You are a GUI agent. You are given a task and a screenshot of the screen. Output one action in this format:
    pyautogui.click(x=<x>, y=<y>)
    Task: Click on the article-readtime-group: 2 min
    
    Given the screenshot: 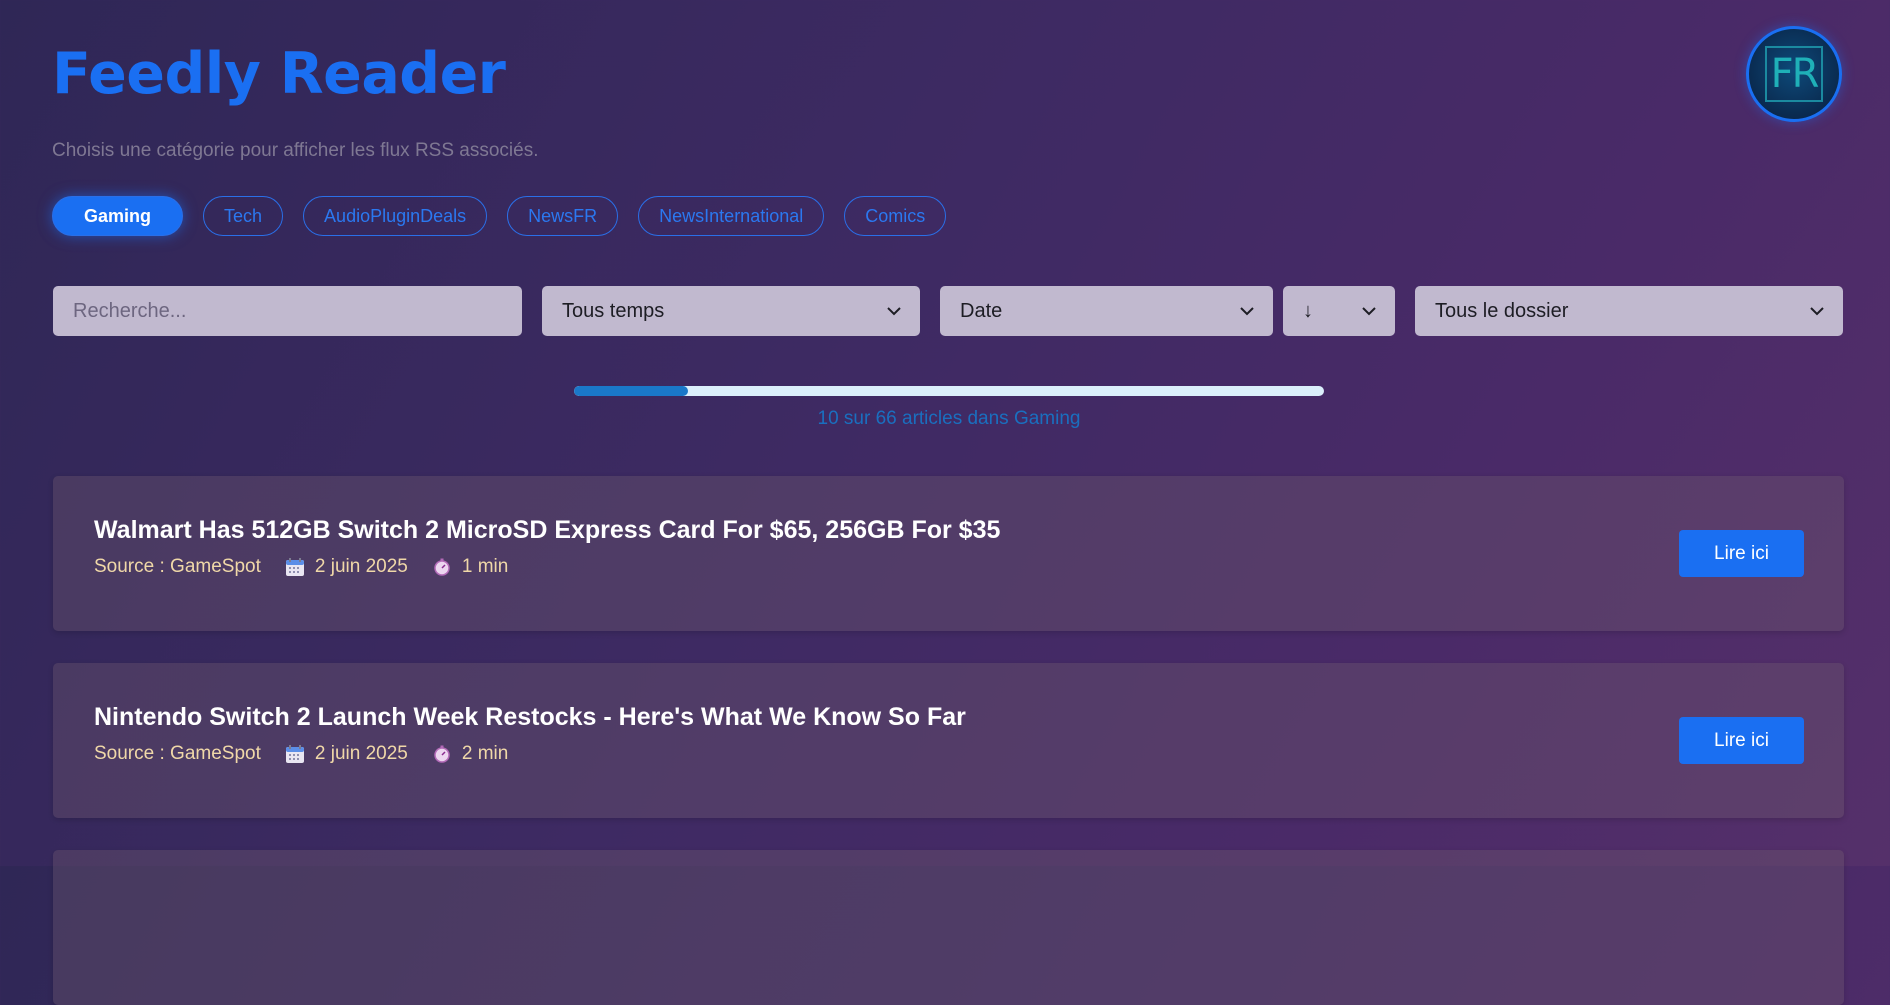 What is the action you would take?
    pyautogui.click(x=470, y=754)
    